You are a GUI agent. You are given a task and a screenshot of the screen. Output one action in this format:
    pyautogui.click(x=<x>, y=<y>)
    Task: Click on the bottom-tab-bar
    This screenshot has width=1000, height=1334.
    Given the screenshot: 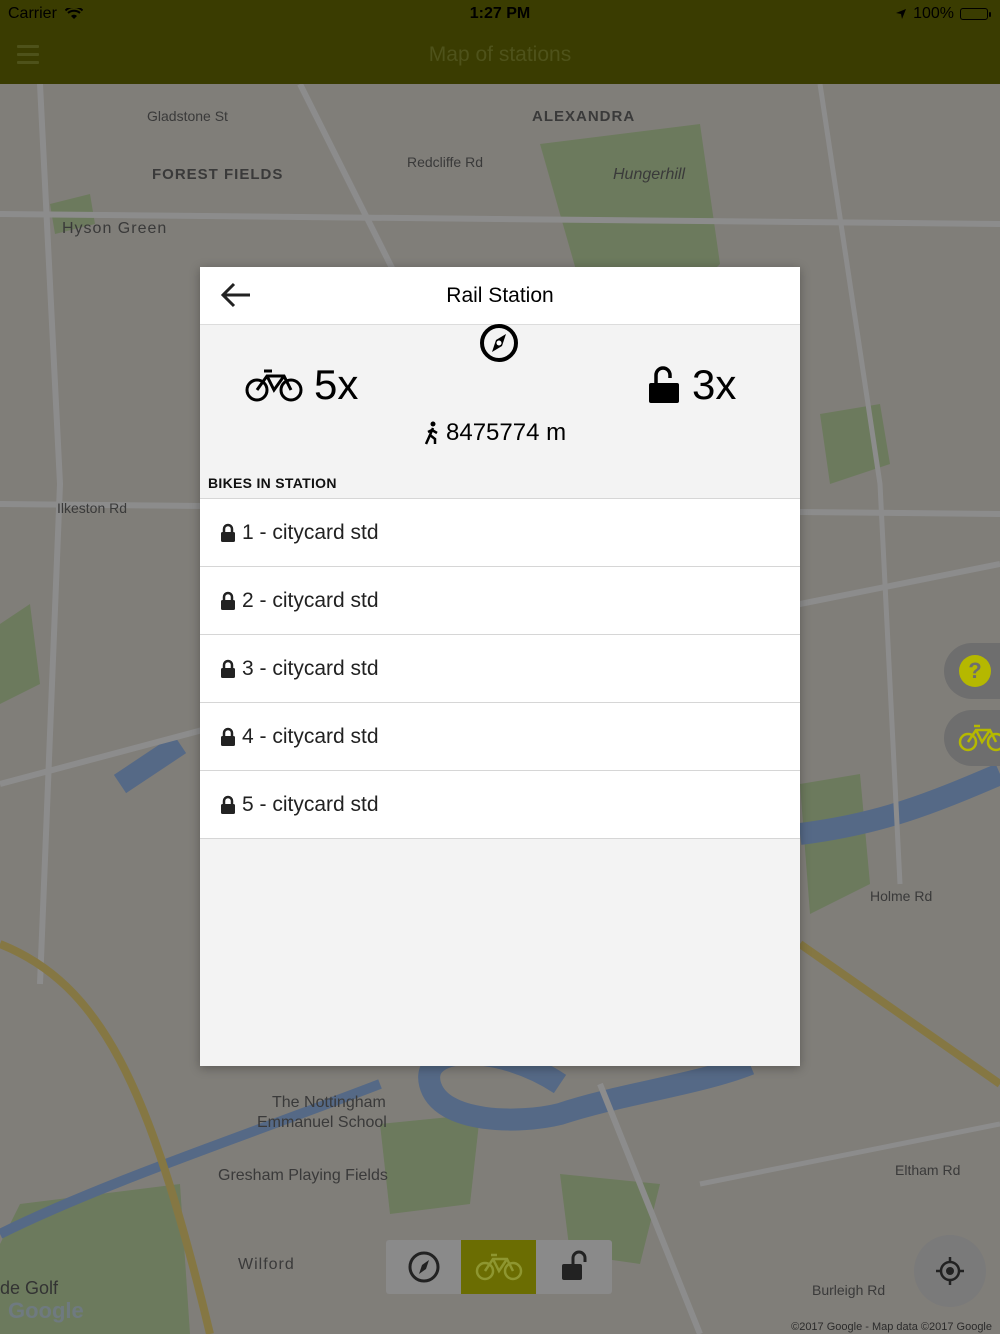 What is the action you would take?
    pyautogui.click(x=499, y=1267)
    